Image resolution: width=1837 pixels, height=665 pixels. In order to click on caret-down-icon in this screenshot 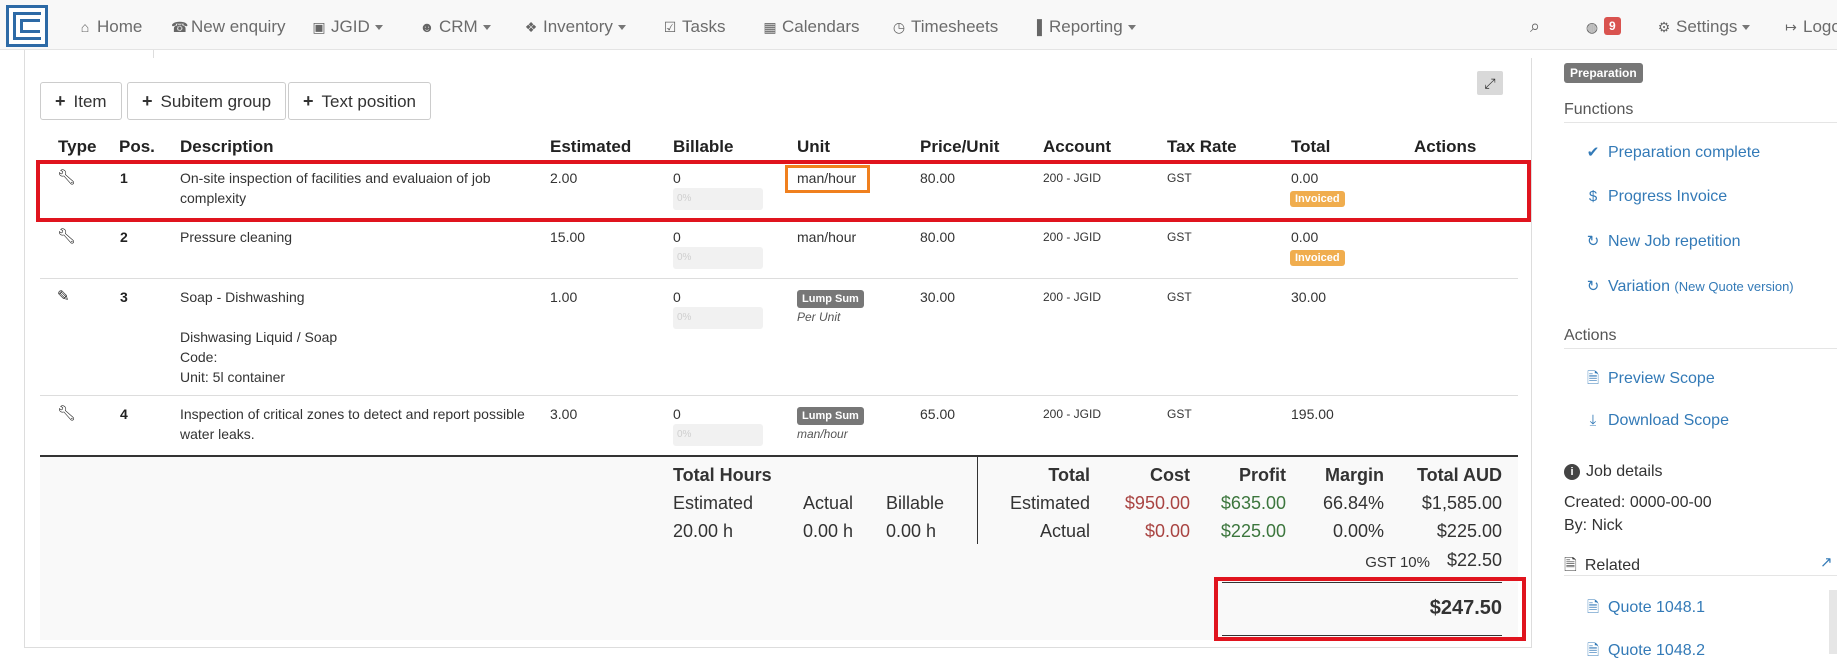, I will do `click(378, 28)`.